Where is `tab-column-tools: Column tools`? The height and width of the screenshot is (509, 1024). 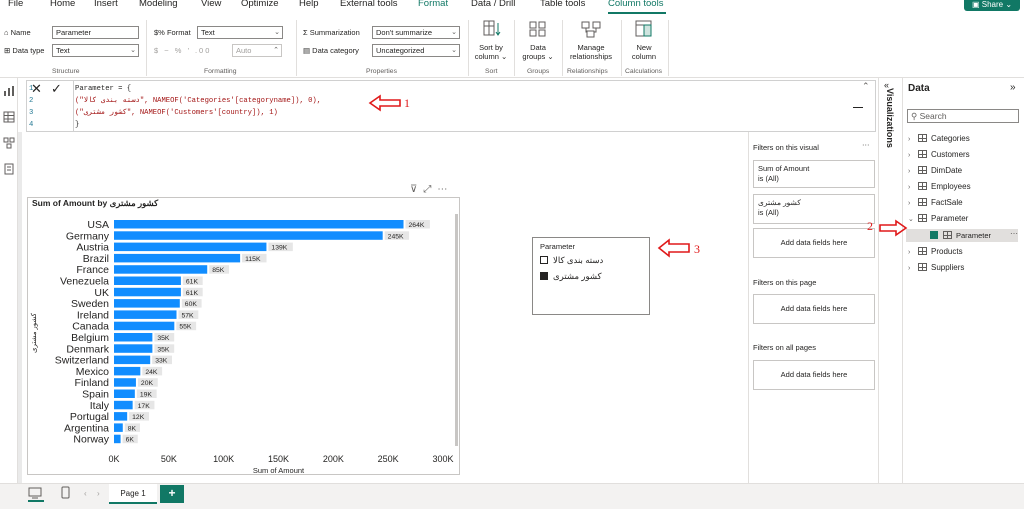
tab-column-tools: Column tools is located at coordinates (635, 4).